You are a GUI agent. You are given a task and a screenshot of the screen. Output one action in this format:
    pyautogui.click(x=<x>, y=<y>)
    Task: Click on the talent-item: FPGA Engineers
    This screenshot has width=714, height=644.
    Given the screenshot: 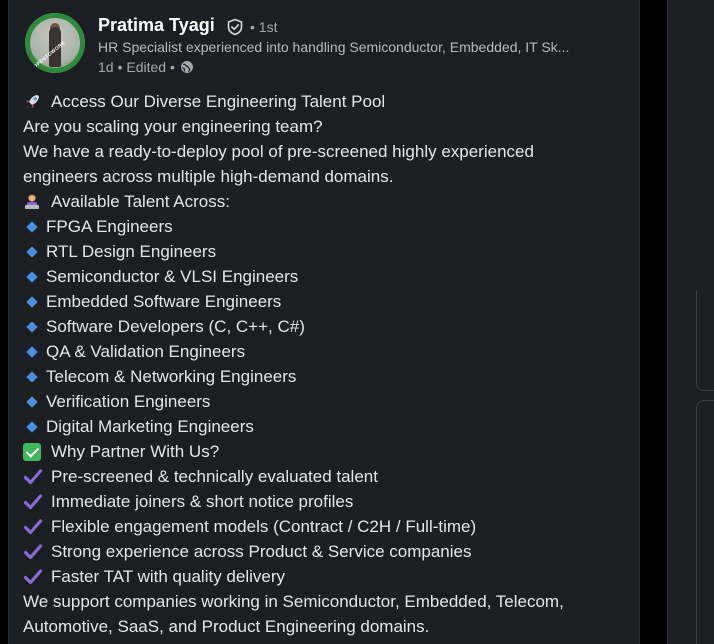 What is the action you would take?
    pyautogui.click(x=323, y=226)
    